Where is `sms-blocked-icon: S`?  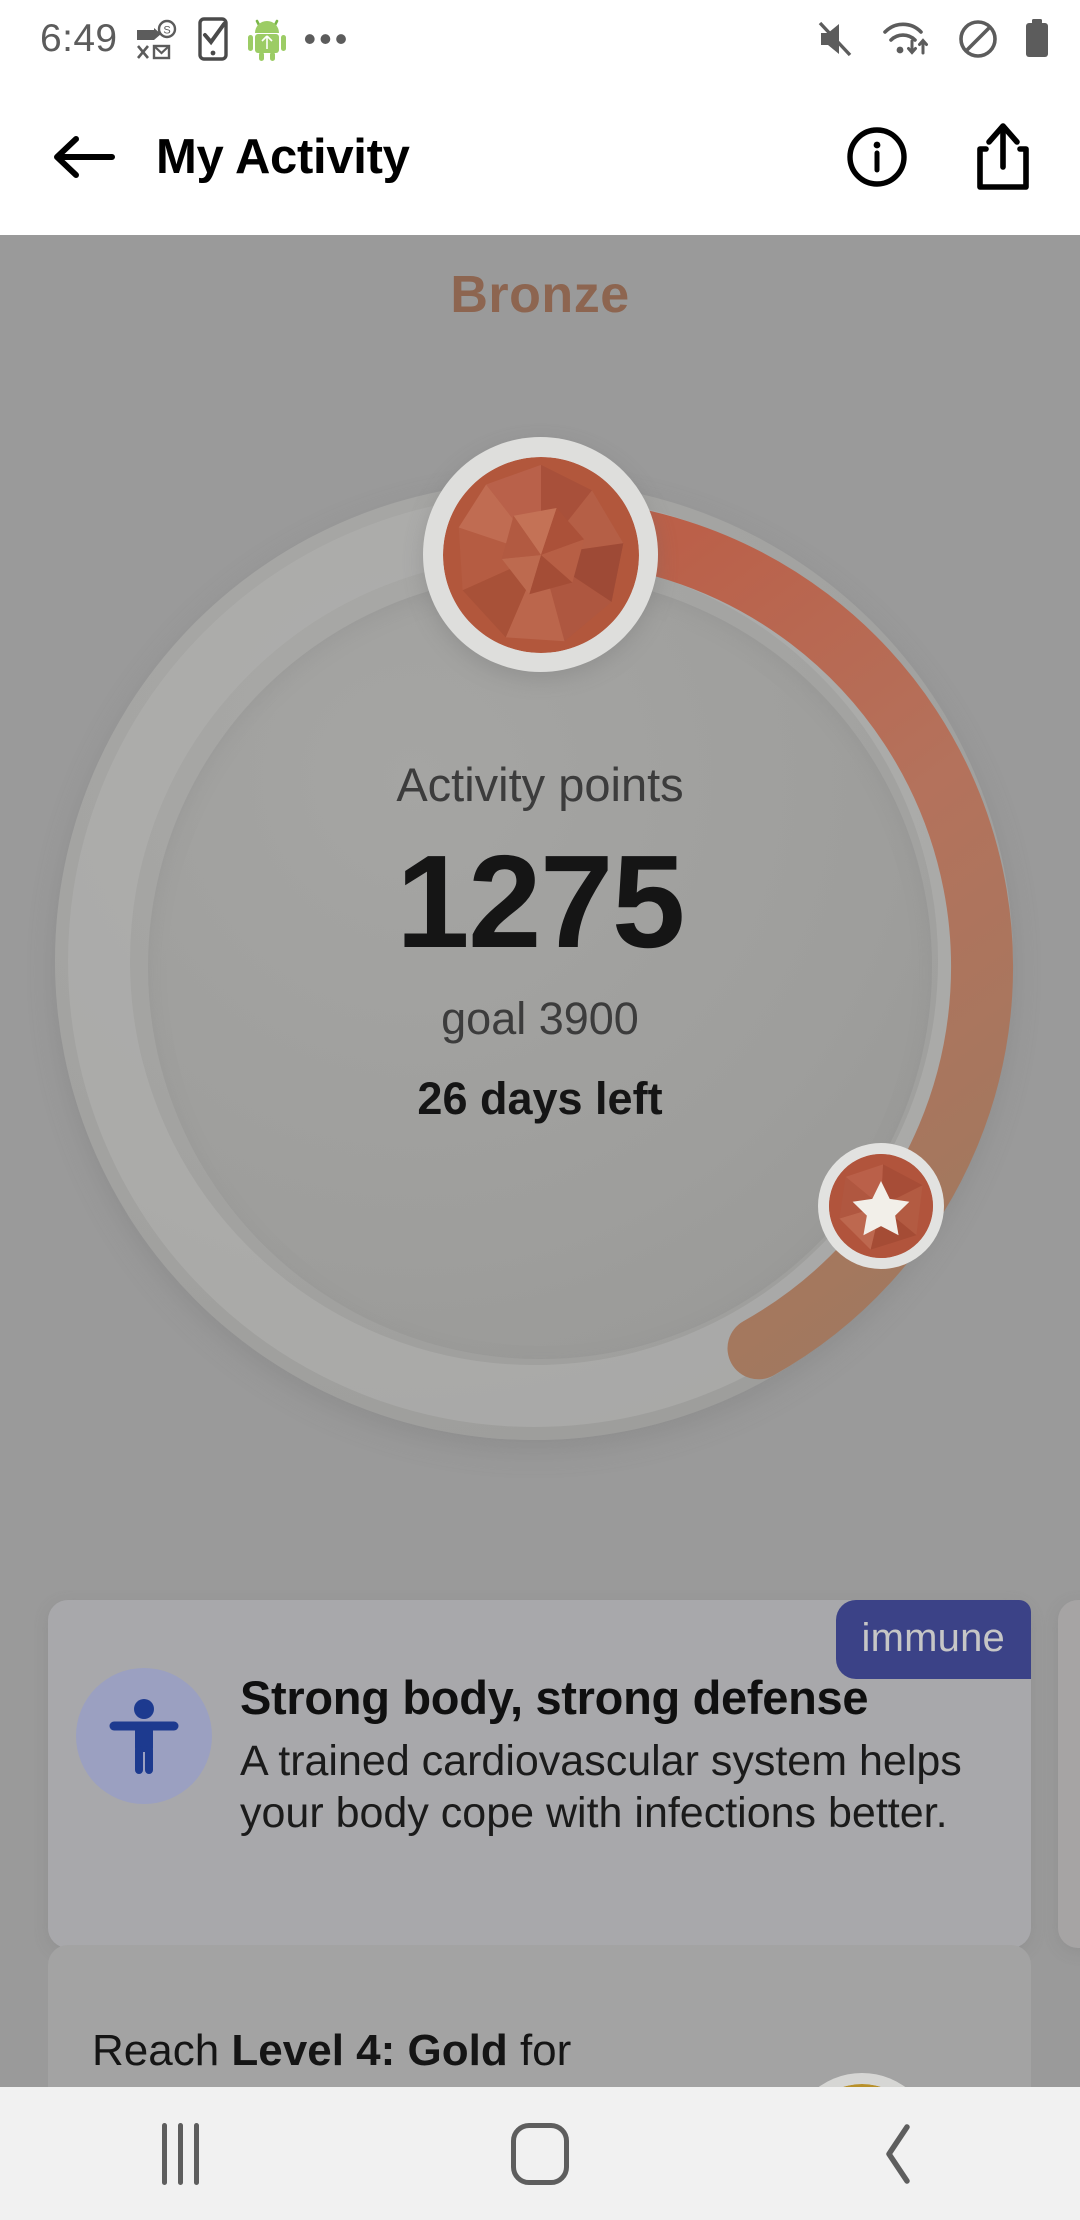 sms-blocked-icon: S is located at coordinates (157, 39).